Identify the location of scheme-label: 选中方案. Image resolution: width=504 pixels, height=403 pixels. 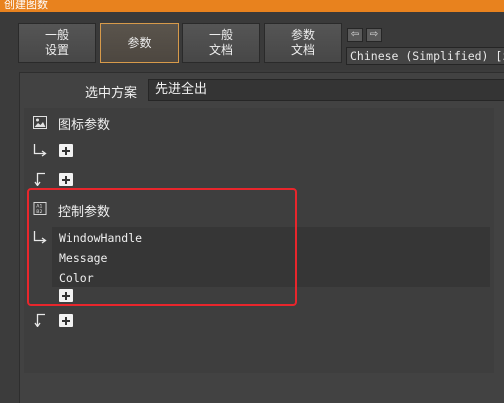
(111, 93).